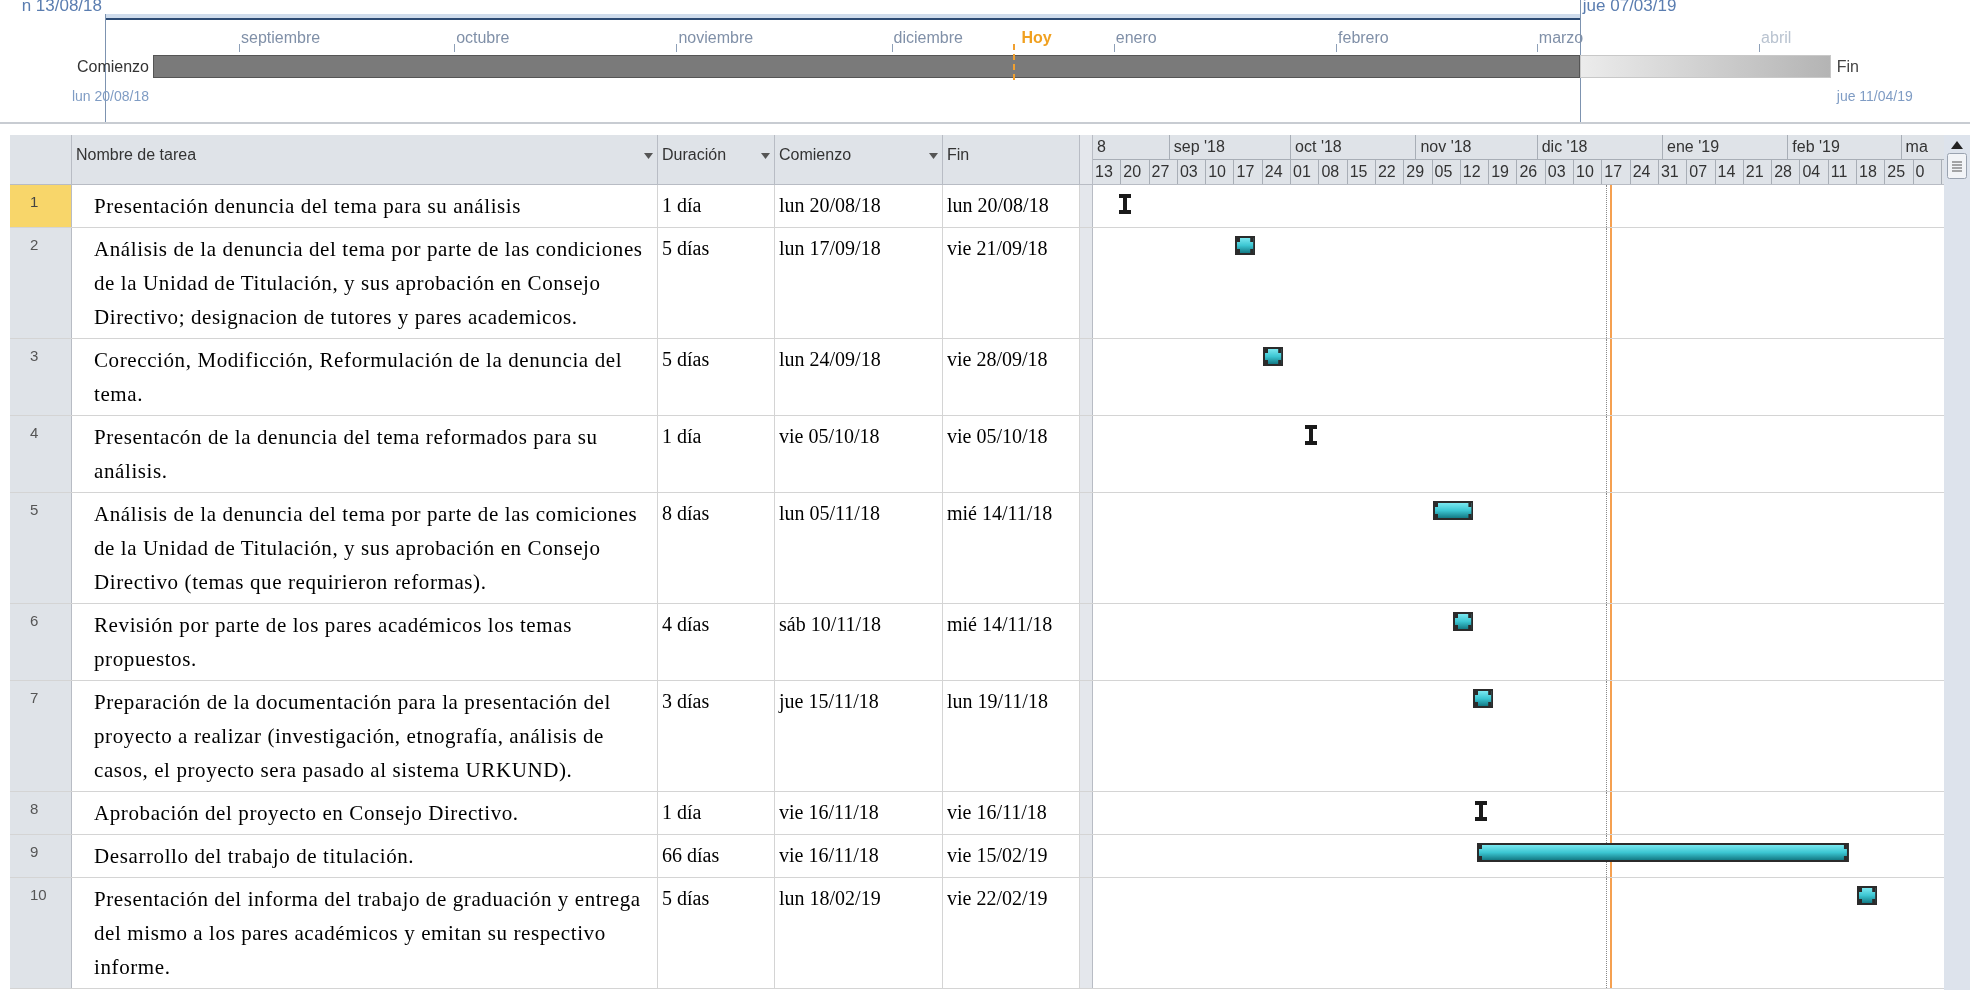  What do you see at coordinates (1845, 147) in the screenshot?
I see `timescale-cell: feb '19` at bounding box center [1845, 147].